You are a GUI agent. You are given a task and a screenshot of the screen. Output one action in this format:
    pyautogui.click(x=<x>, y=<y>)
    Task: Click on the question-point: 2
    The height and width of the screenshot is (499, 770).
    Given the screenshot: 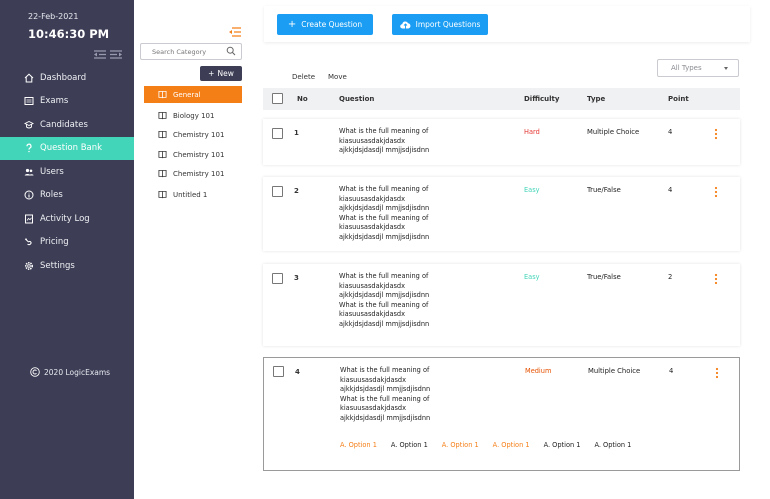 What is the action you would take?
    pyautogui.click(x=670, y=277)
    